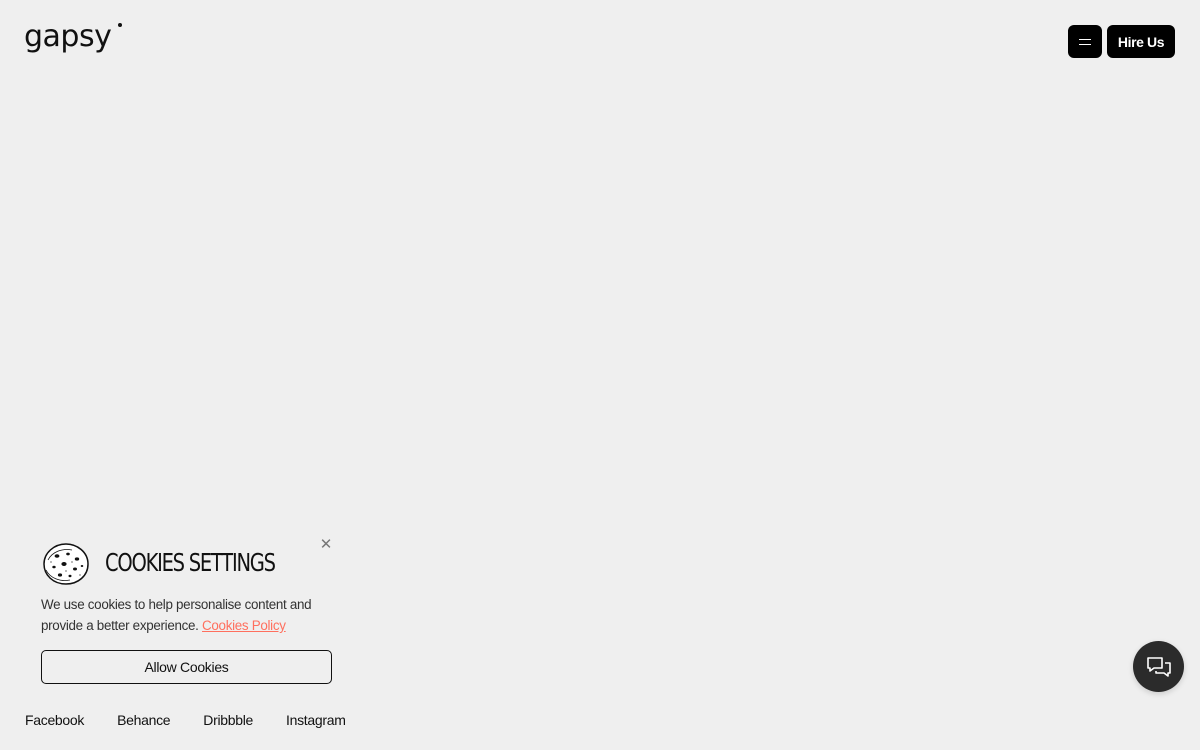 The image size is (1200, 750). Describe the element at coordinates (326, 544) in the screenshot. I see `close-icon: ✕` at that location.